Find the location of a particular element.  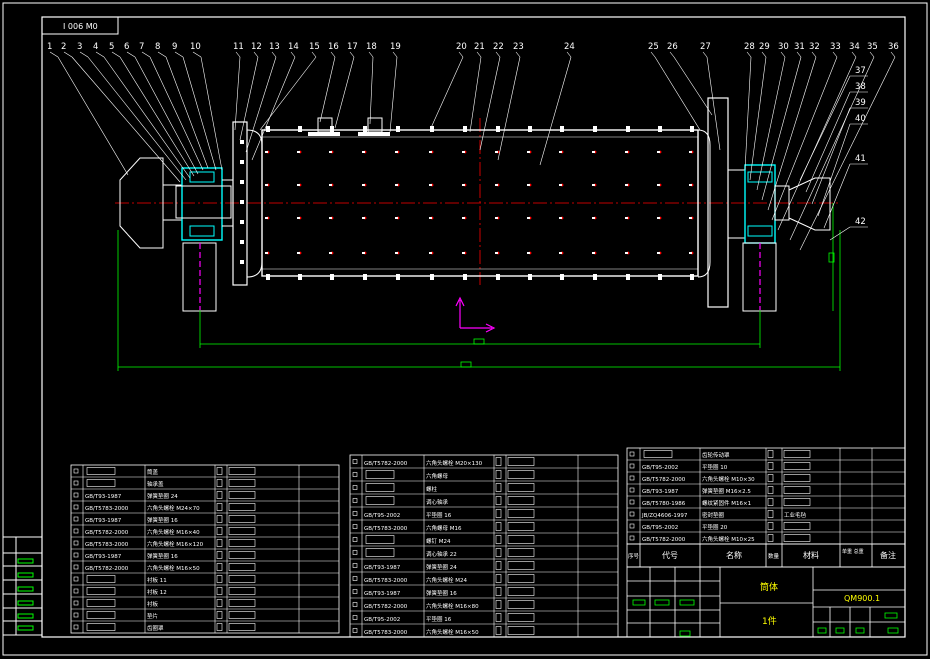

callout-number: 3 is located at coordinates (79, 47).